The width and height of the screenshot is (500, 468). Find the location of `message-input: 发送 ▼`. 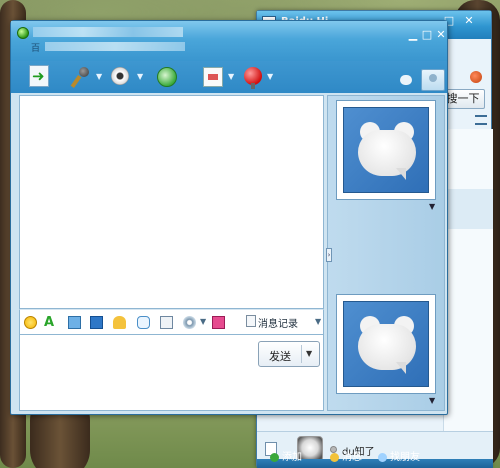

message-input: 发送 ▼ is located at coordinates (171, 373).